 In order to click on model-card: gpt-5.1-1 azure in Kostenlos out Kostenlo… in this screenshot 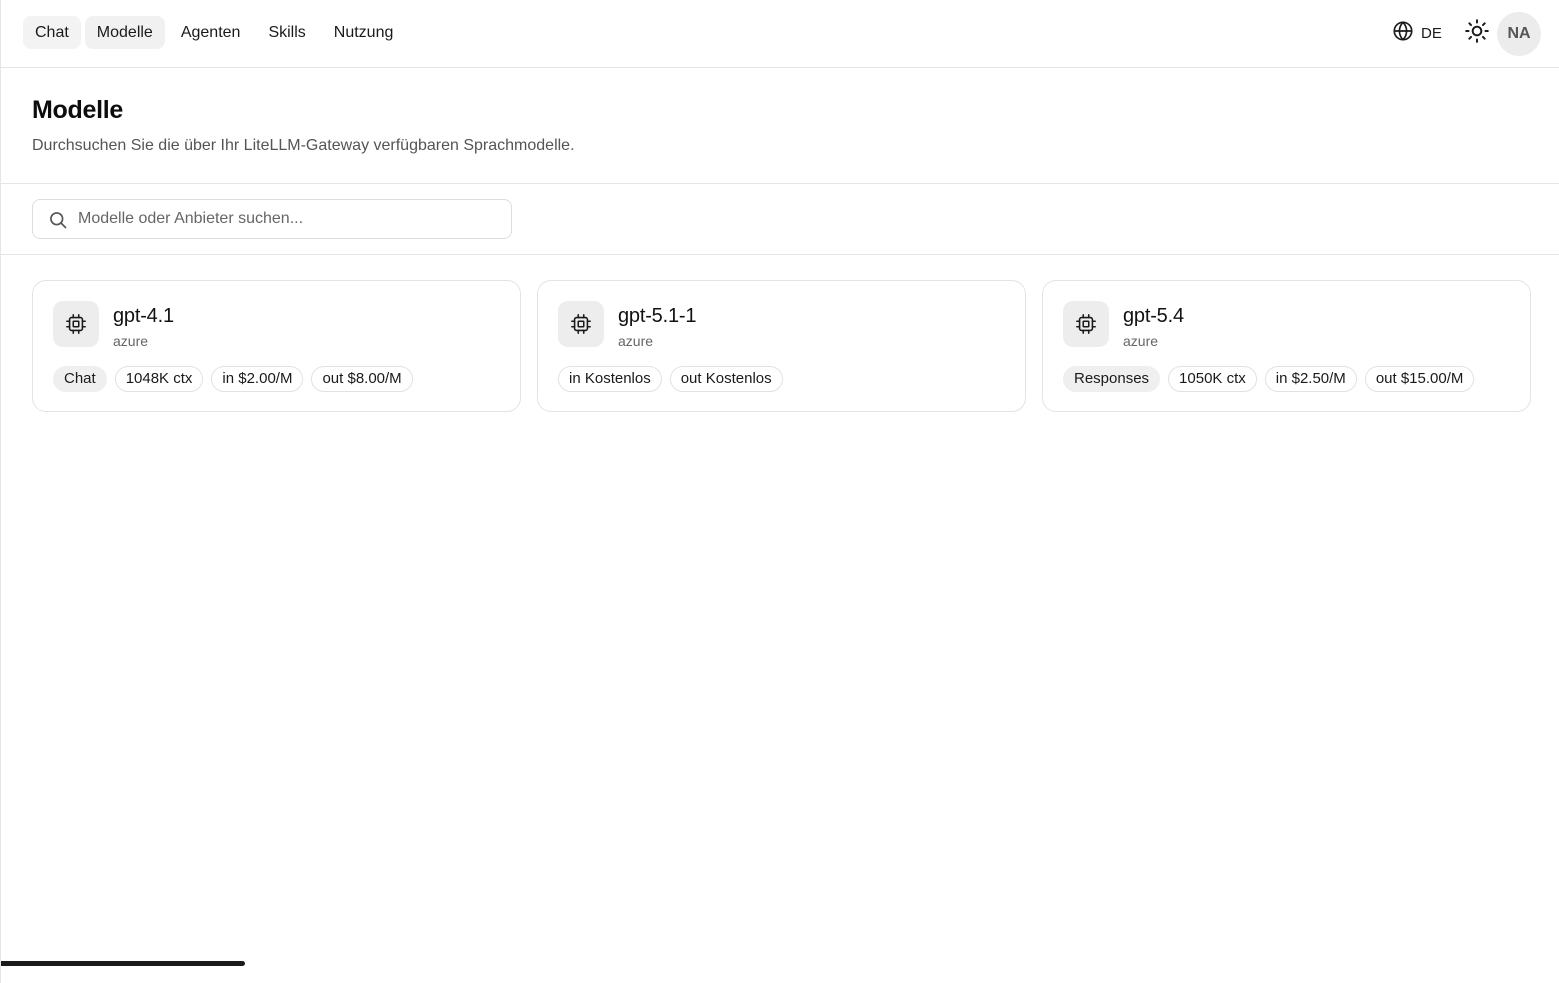, I will do `click(781, 346)`.